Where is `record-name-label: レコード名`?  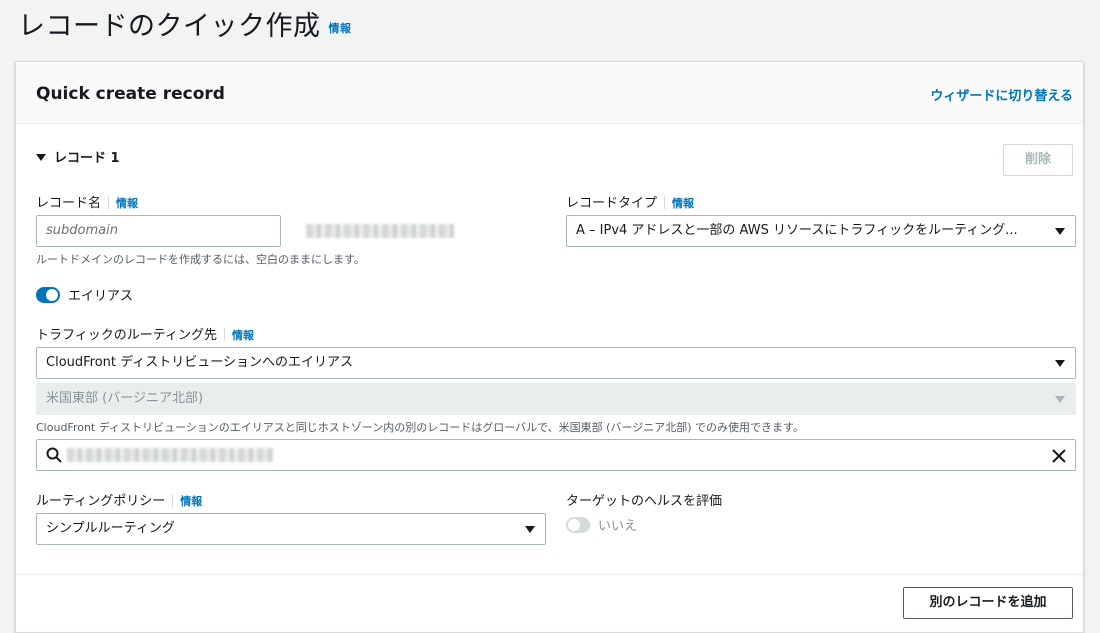 record-name-label: レコード名 is located at coordinates (69, 203).